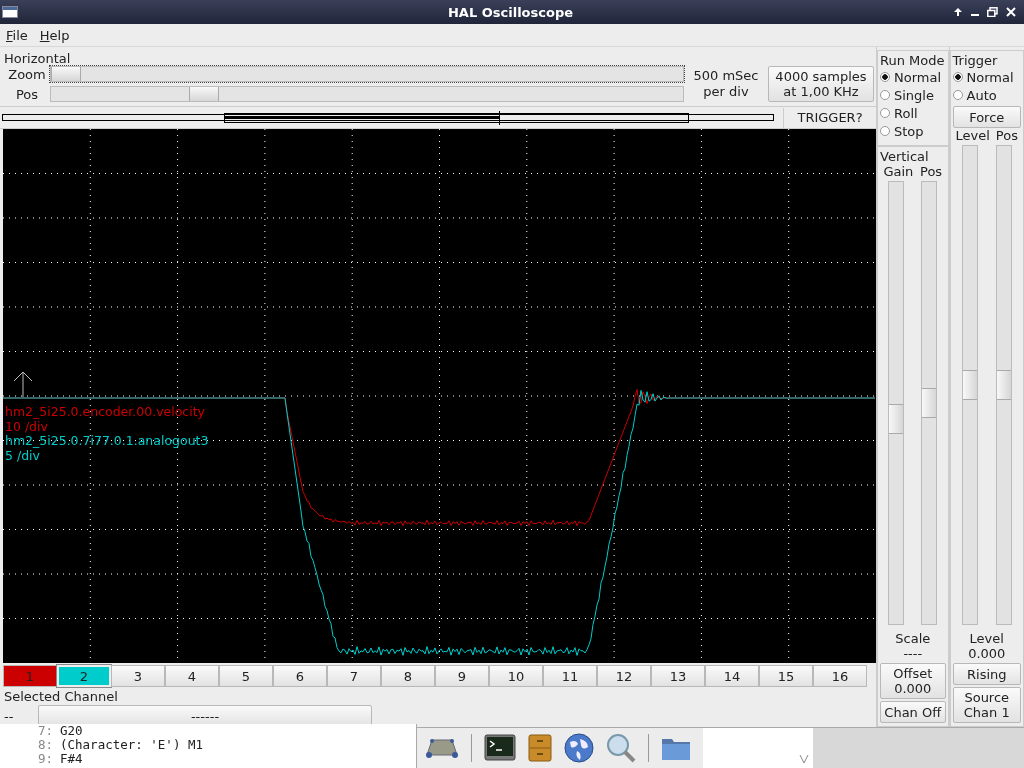 The height and width of the screenshot is (768, 1024). What do you see at coordinates (107, 441) in the screenshot?
I see `trace-name: hm2_5i25.0.7i77.0.1.analogout3` at bounding box center [107, 441].